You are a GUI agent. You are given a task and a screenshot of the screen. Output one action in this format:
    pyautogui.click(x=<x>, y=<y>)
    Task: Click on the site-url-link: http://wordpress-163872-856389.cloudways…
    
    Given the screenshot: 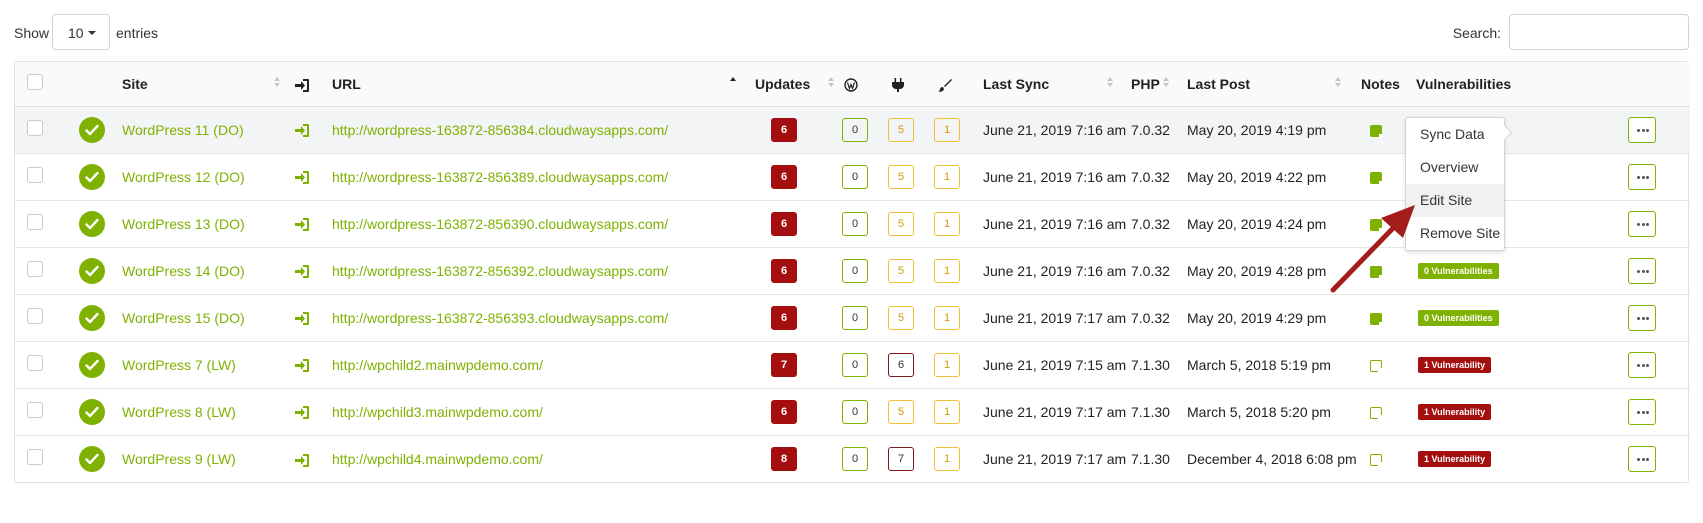 What is the action you would take?
    pyautogui.click(x=500, y=177)
    